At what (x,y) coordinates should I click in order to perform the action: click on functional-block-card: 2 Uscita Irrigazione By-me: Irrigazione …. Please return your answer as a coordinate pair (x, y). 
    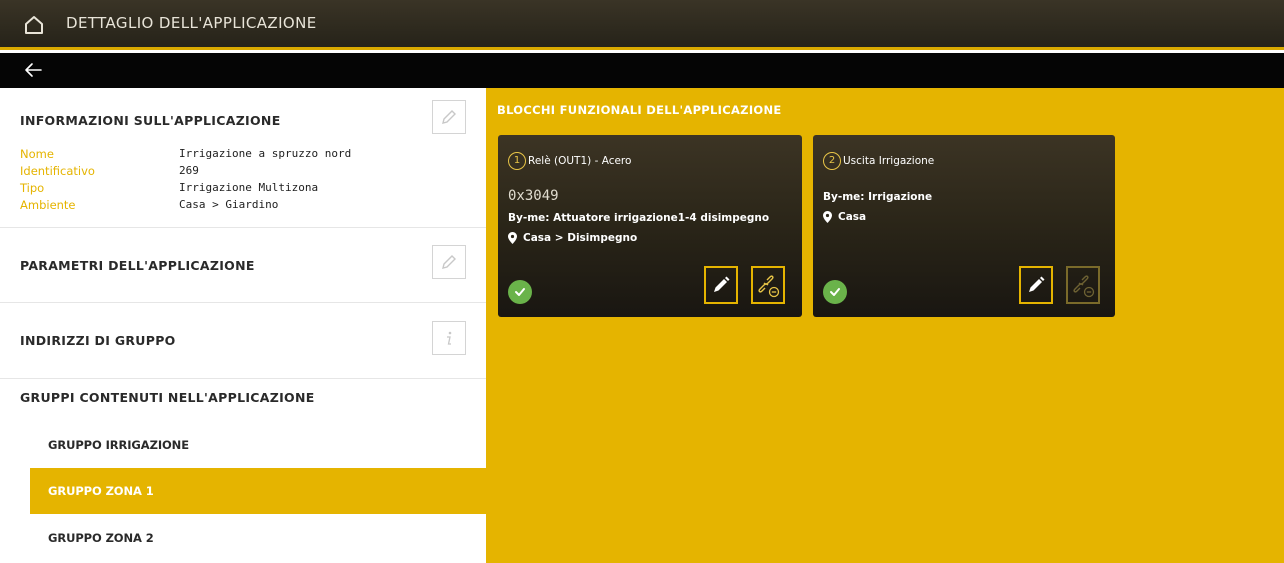
    Looking at the image, I should click on (964, 226).